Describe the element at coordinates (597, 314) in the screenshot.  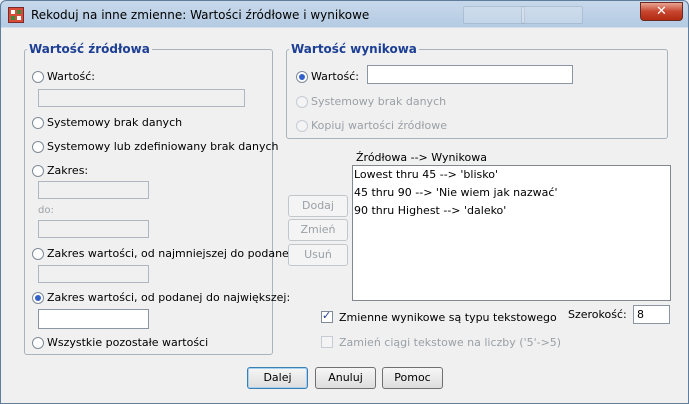
I see `width-label: Szerokość:` at that location.